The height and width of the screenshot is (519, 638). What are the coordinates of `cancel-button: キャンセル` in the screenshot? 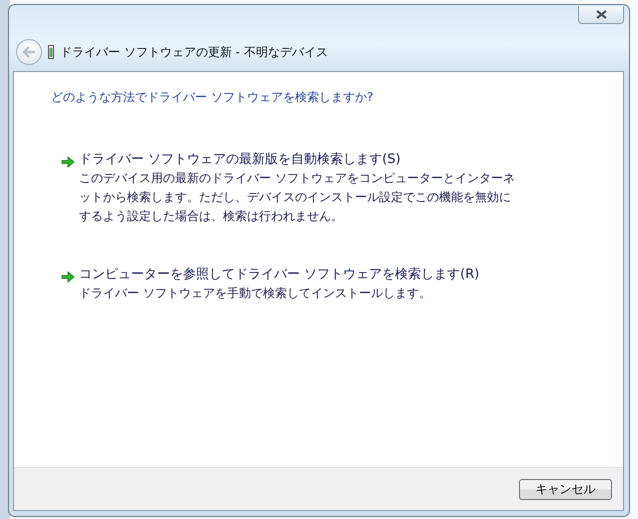 It's located at (565, 489).